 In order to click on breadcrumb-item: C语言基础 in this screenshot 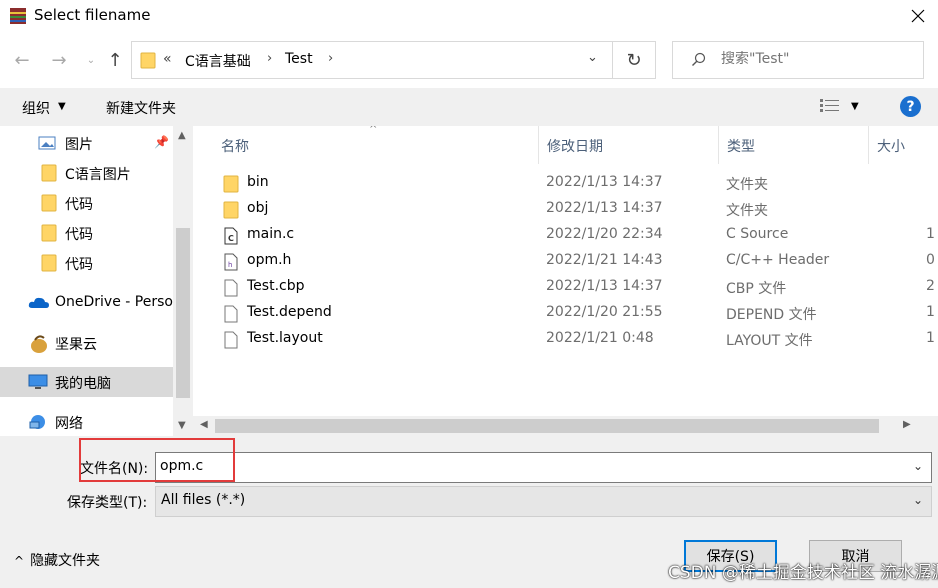, I will do `click(218, 61)`.